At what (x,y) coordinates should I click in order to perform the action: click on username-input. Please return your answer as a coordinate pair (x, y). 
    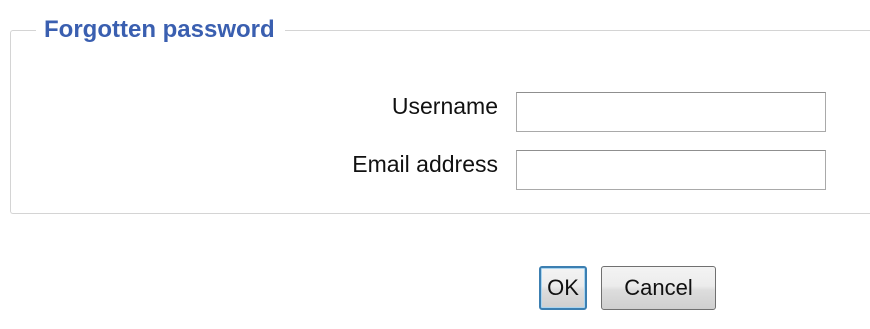
    Looking at the image, I should click on (671, 112).